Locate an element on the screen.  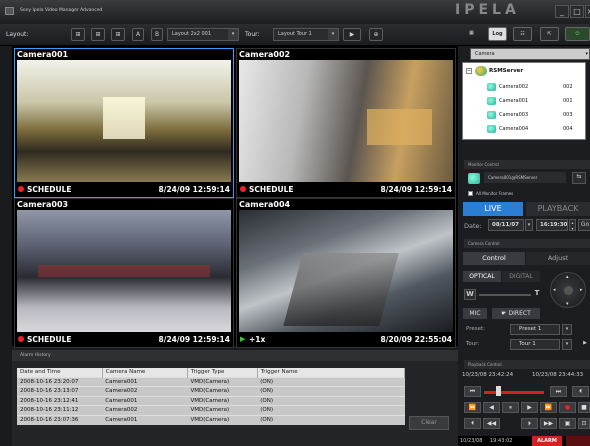
joystick-center-icon is located at coordinates (568, 290).